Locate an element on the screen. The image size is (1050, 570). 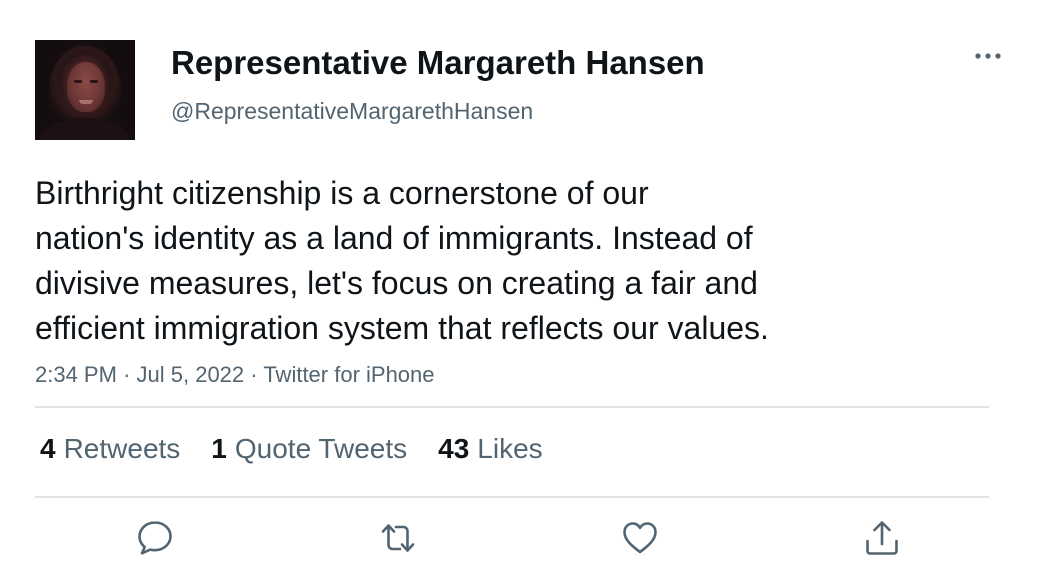
avatar is located at coordinates (85, 90).